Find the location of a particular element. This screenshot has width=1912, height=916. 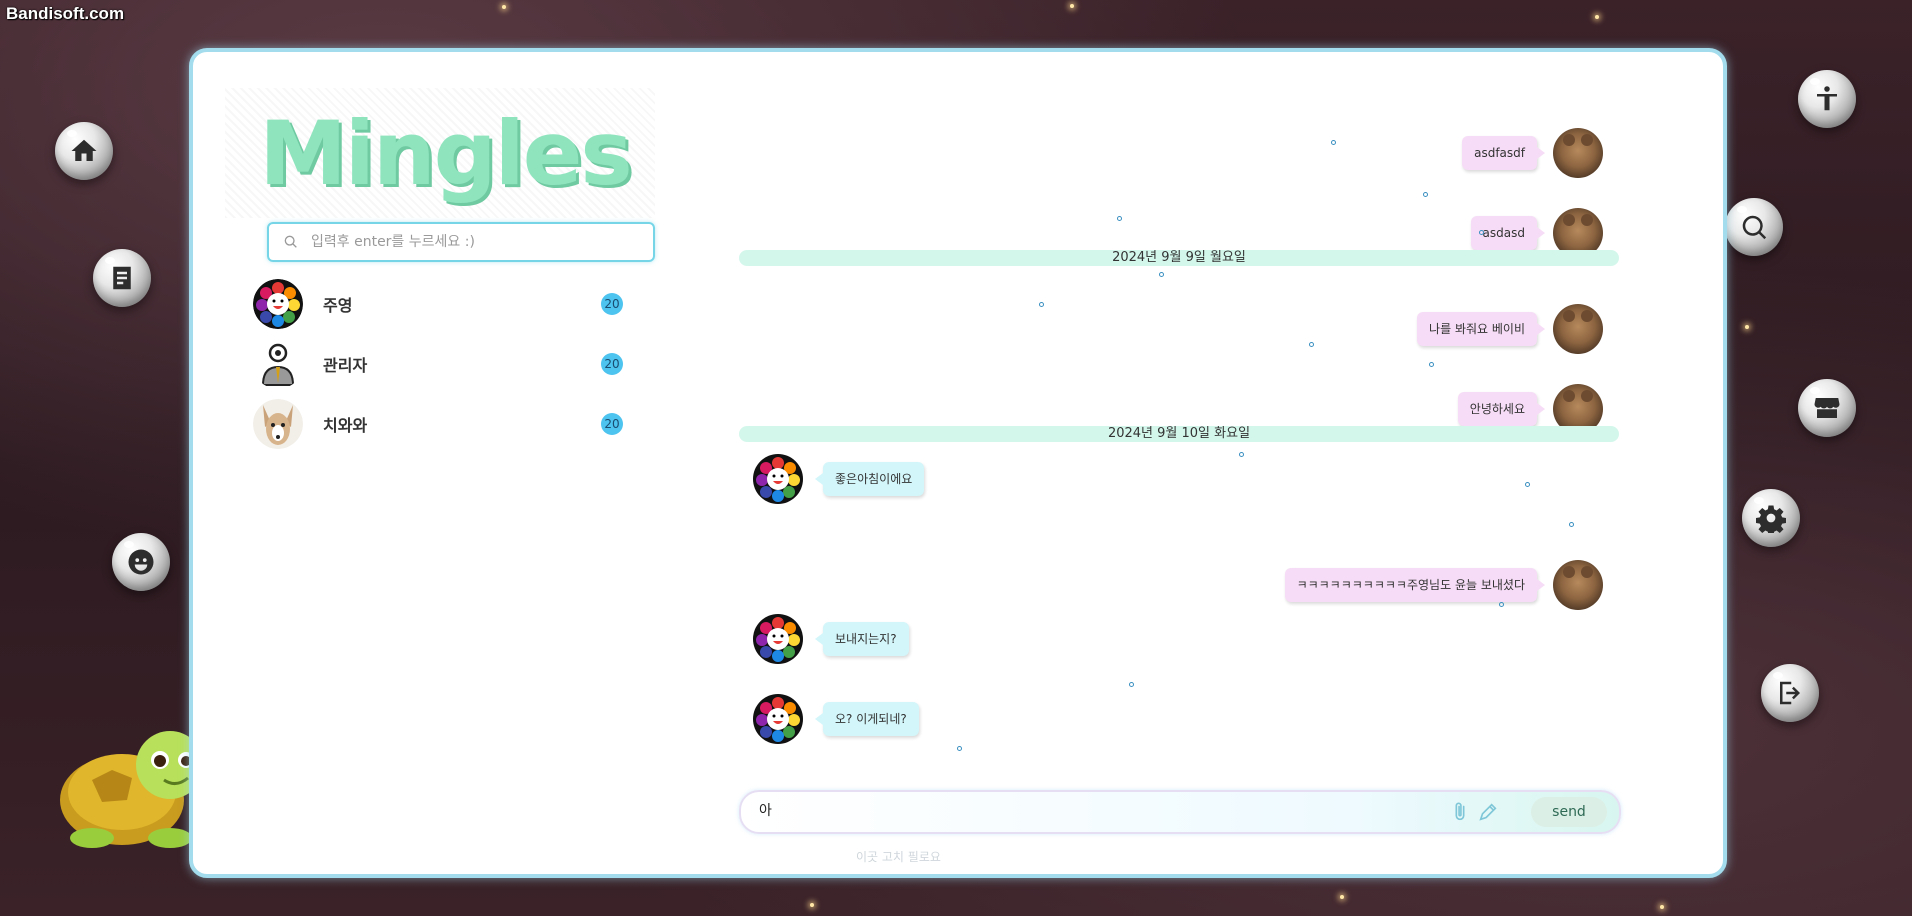

logout-icon is located at coordinates (1790, 693).